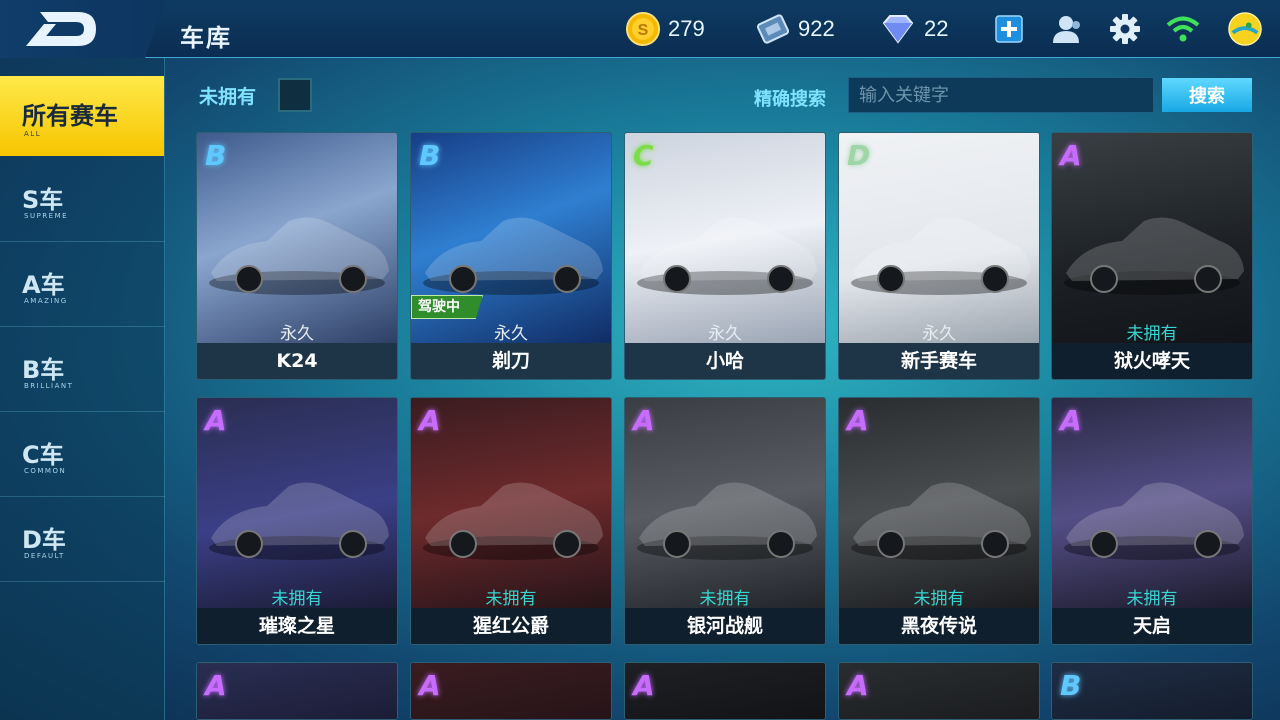  What do you see at coordinates (43, 285) in the screenshot?
I see `sidebar-item-label: A车` at bounding box center [43, 285].